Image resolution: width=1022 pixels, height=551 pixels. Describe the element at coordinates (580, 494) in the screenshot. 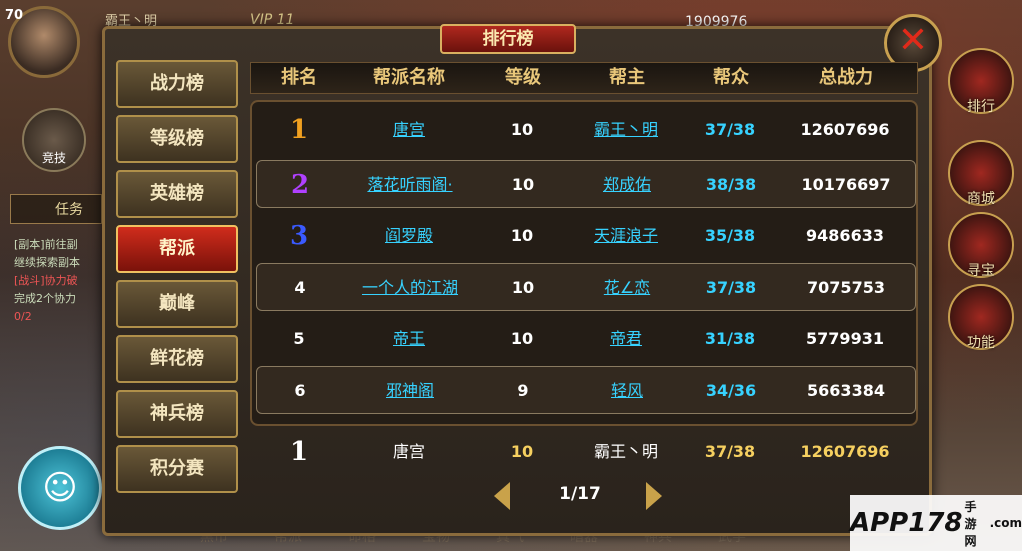

I see `page-indicator: 1/17` at that location.